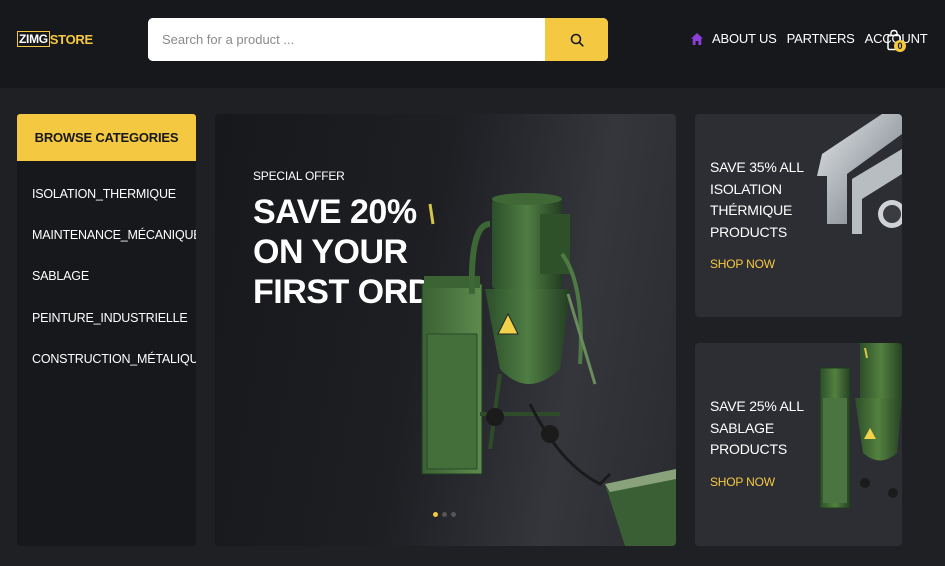 Image resolution: width=945 pixels, height=566 pixels. I want to click on nav-about-us: ABOUT US, so click(744, 38).